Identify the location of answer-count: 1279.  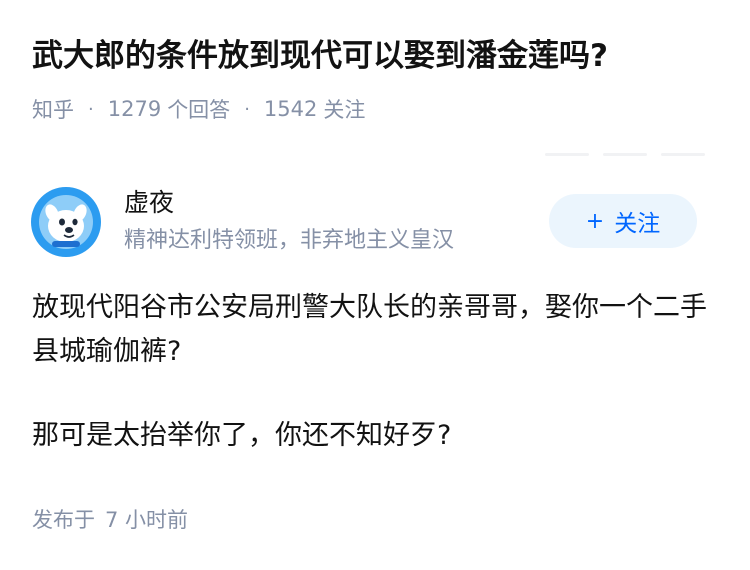
(134, 109).